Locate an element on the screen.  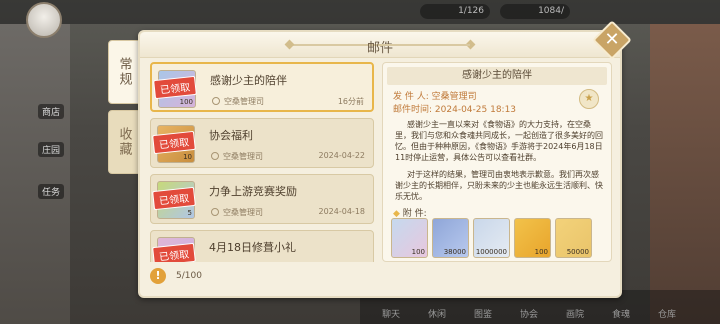
nav-gallery: 画院 is located at coordinates (575, 313).